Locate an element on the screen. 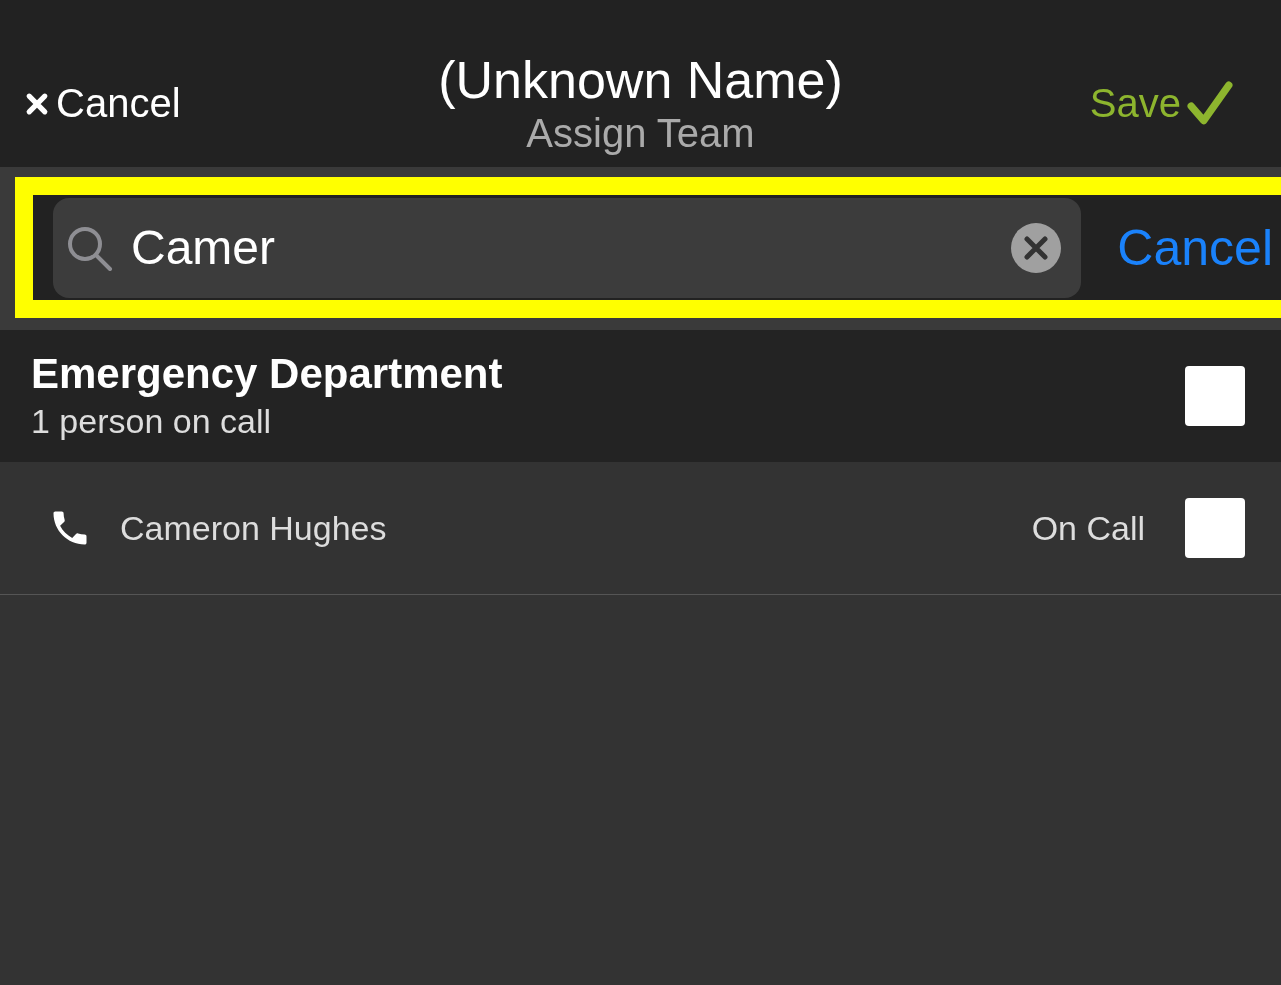 The width and height of the screenshot is (1281, 985). team-summary: 1 person on call is located at coordinates (152, 421).